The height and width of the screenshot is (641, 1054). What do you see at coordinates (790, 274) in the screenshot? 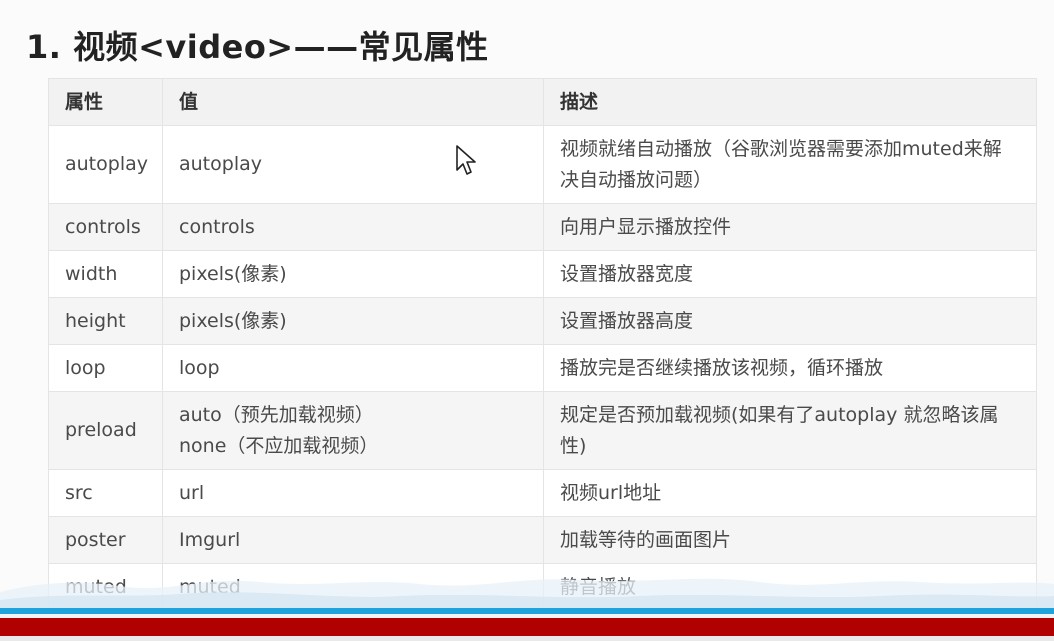
I see `cell-description: 设置播放器宽度` at bounding box center [790, 274].